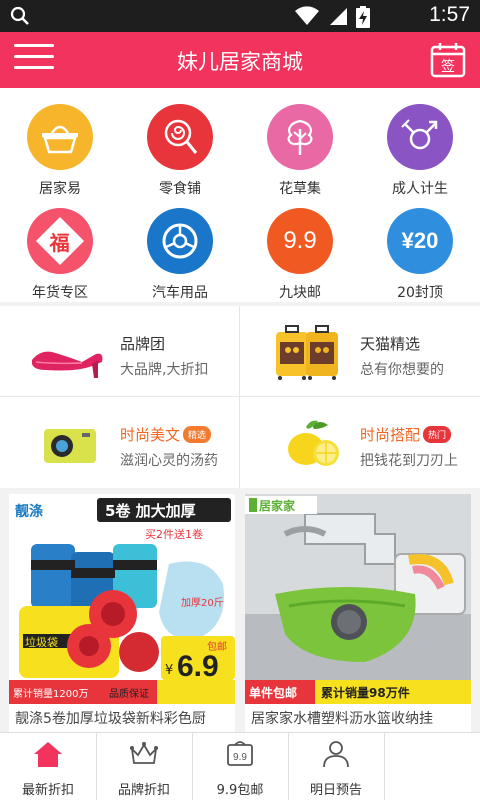  I want to click on tab-brand-discounts: 品牌折扣, so click(144, 766).